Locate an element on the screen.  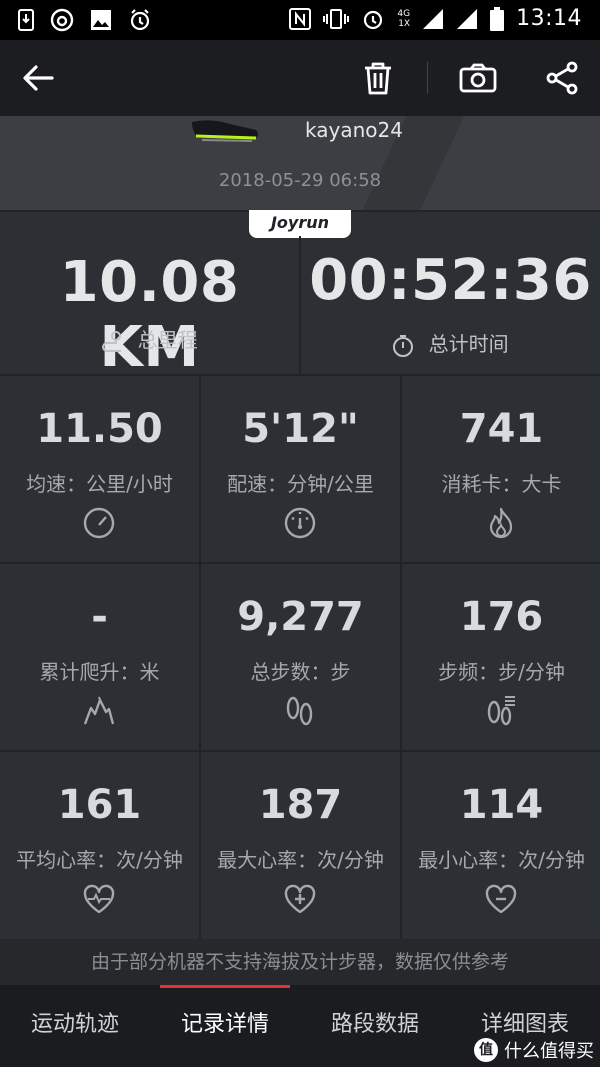
stat-value: 9,277 is located at coordinates (300, 617).